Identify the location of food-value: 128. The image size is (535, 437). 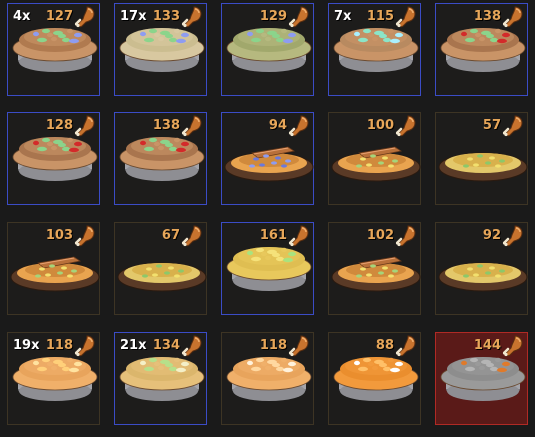
(59, 125).